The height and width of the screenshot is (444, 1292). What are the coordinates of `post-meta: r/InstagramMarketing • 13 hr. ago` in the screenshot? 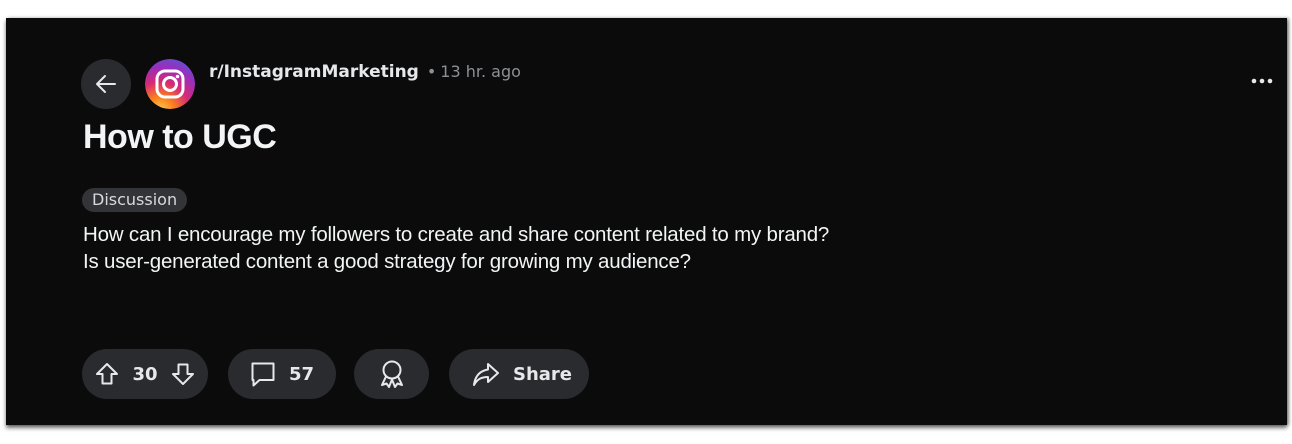 It's located at (365, 72).